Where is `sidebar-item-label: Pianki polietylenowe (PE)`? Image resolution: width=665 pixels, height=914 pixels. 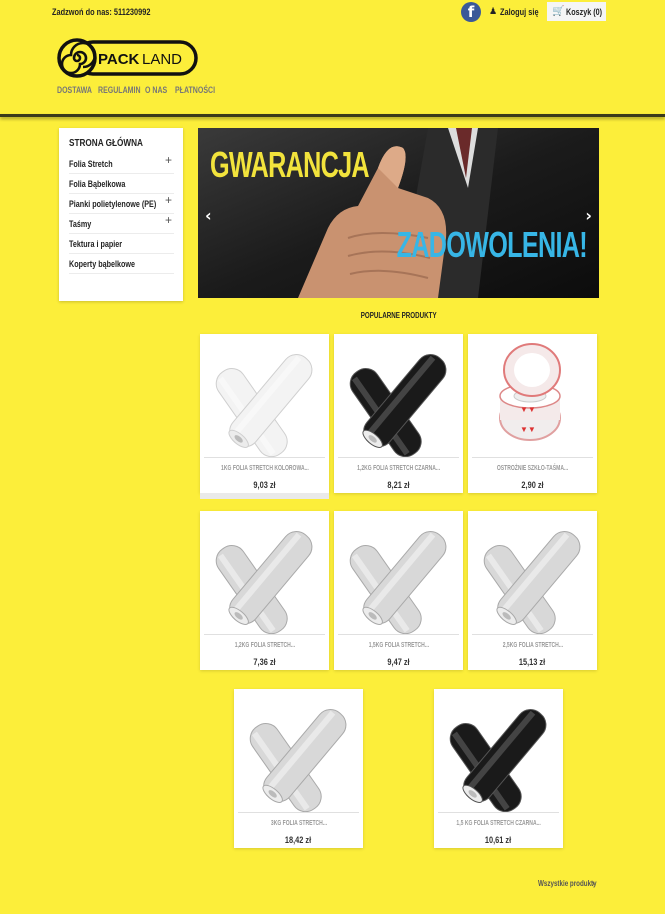 sidebar-item-label: Pianki polietylenowe (PE) is located at coordinates (113, 204).